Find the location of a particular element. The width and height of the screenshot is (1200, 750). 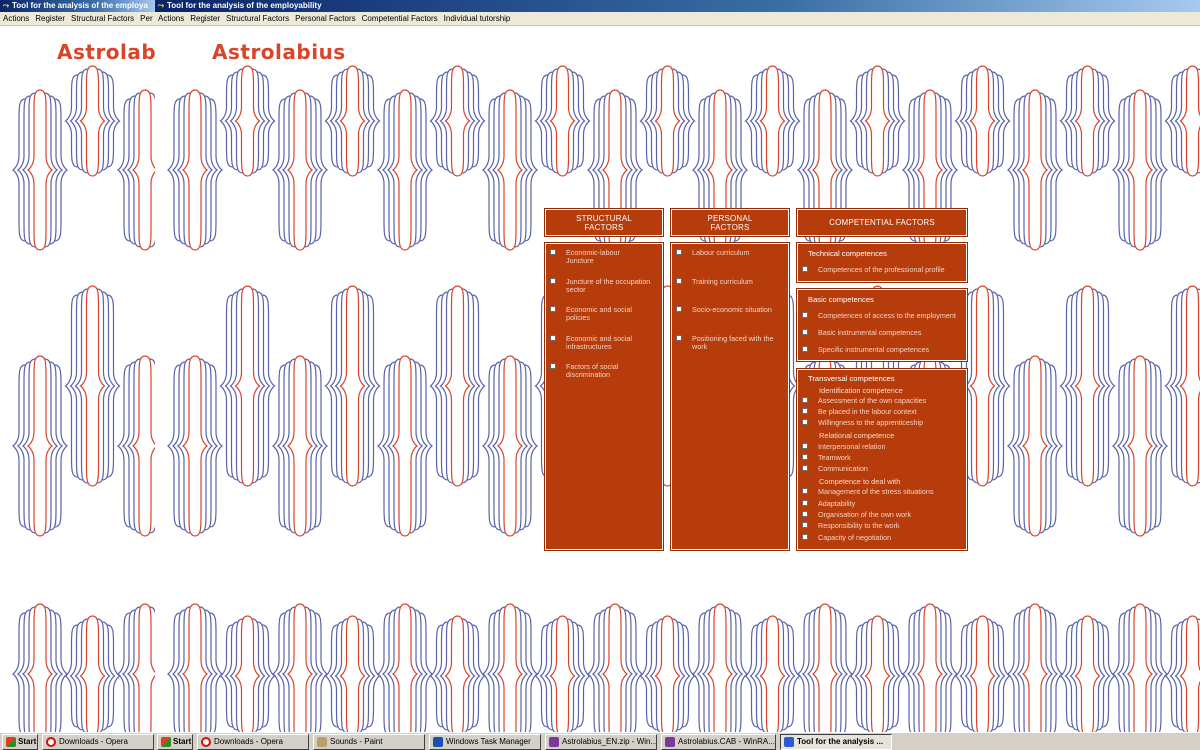

item-label-line: policies is located at coordinates (578, 317).